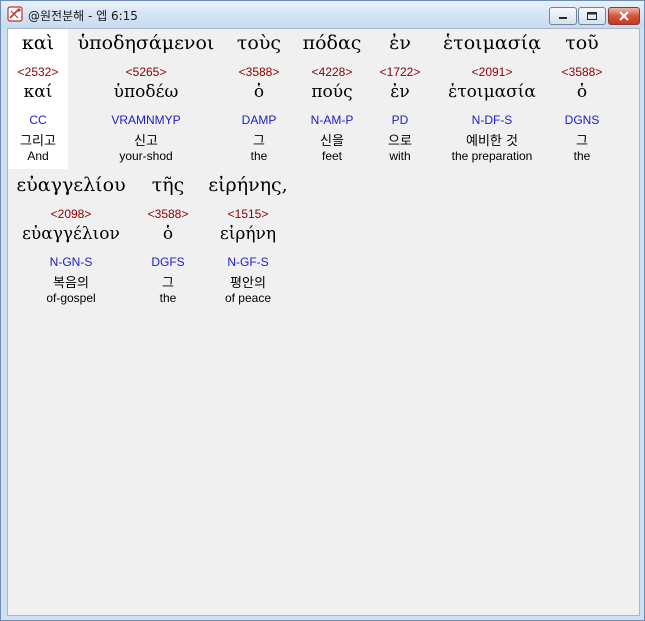  What do you see at coordinates (492, 156) in the screenshot?
I see `english-gloss: the preparation` at bounding box center [492, 156].